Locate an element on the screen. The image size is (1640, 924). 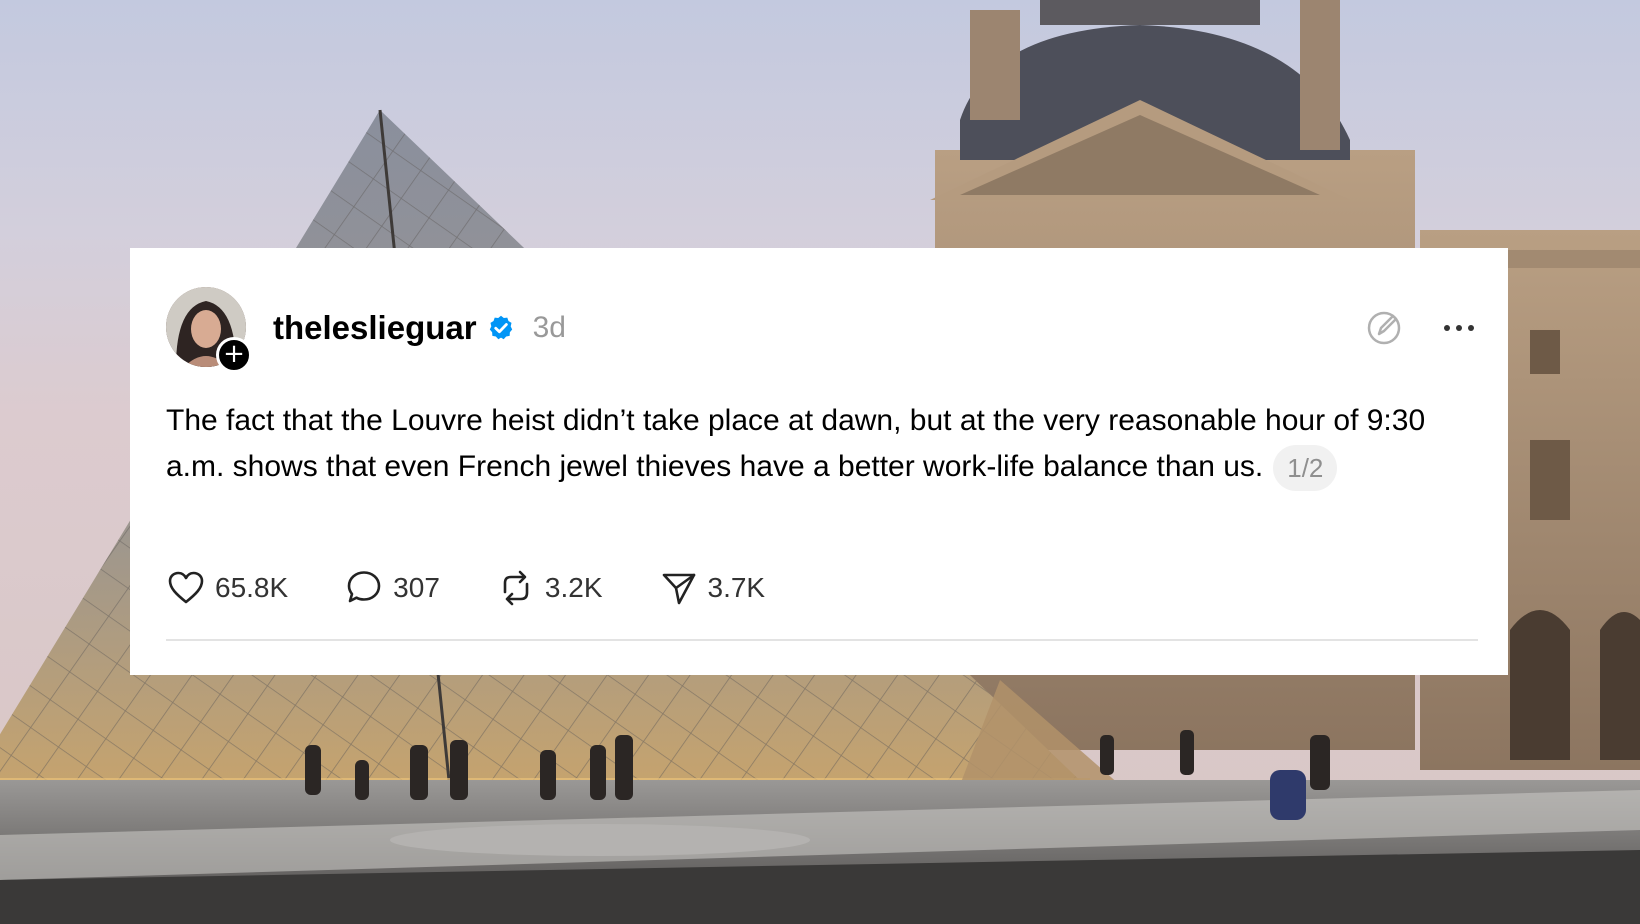
verified-badge-icon is located at coordinates (500, 327).